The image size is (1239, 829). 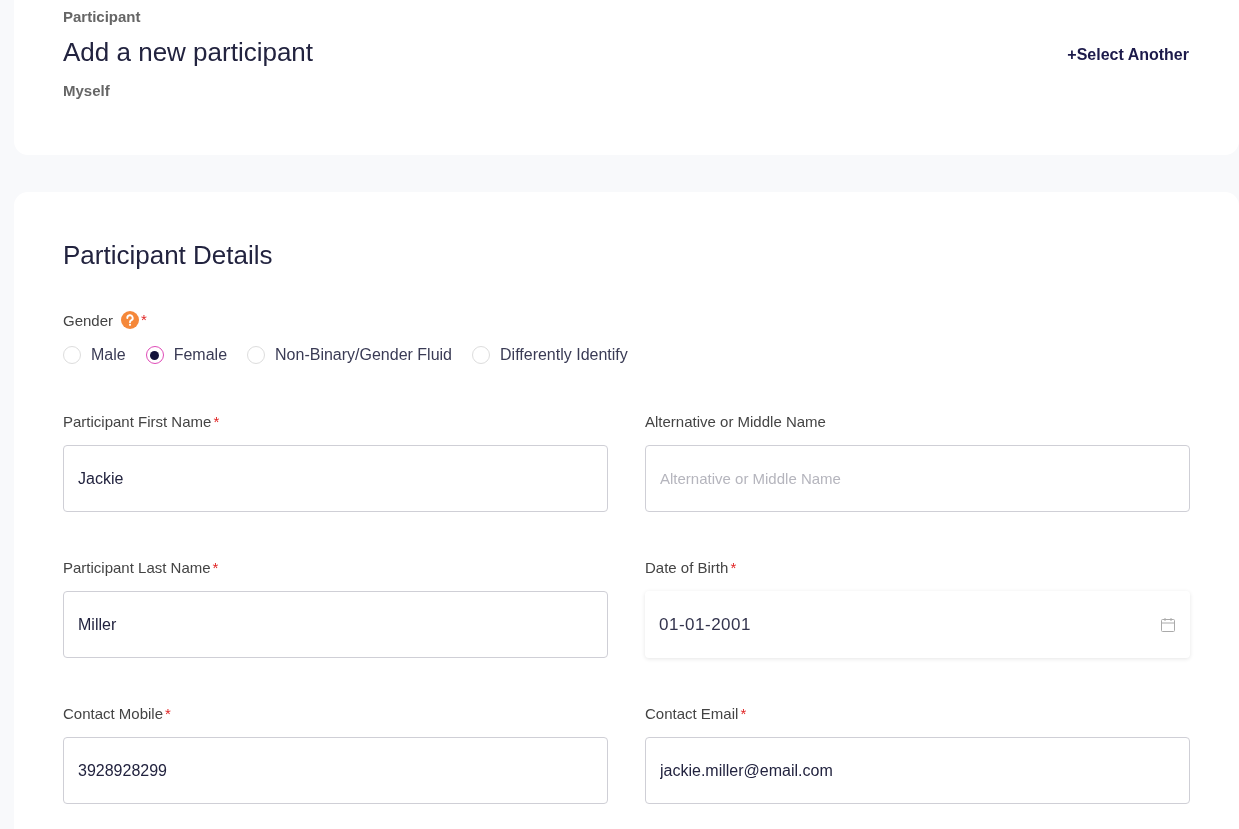 I want to click on radio-option: Non-Binary/Gender Fluid, so click(x=349, y=355).